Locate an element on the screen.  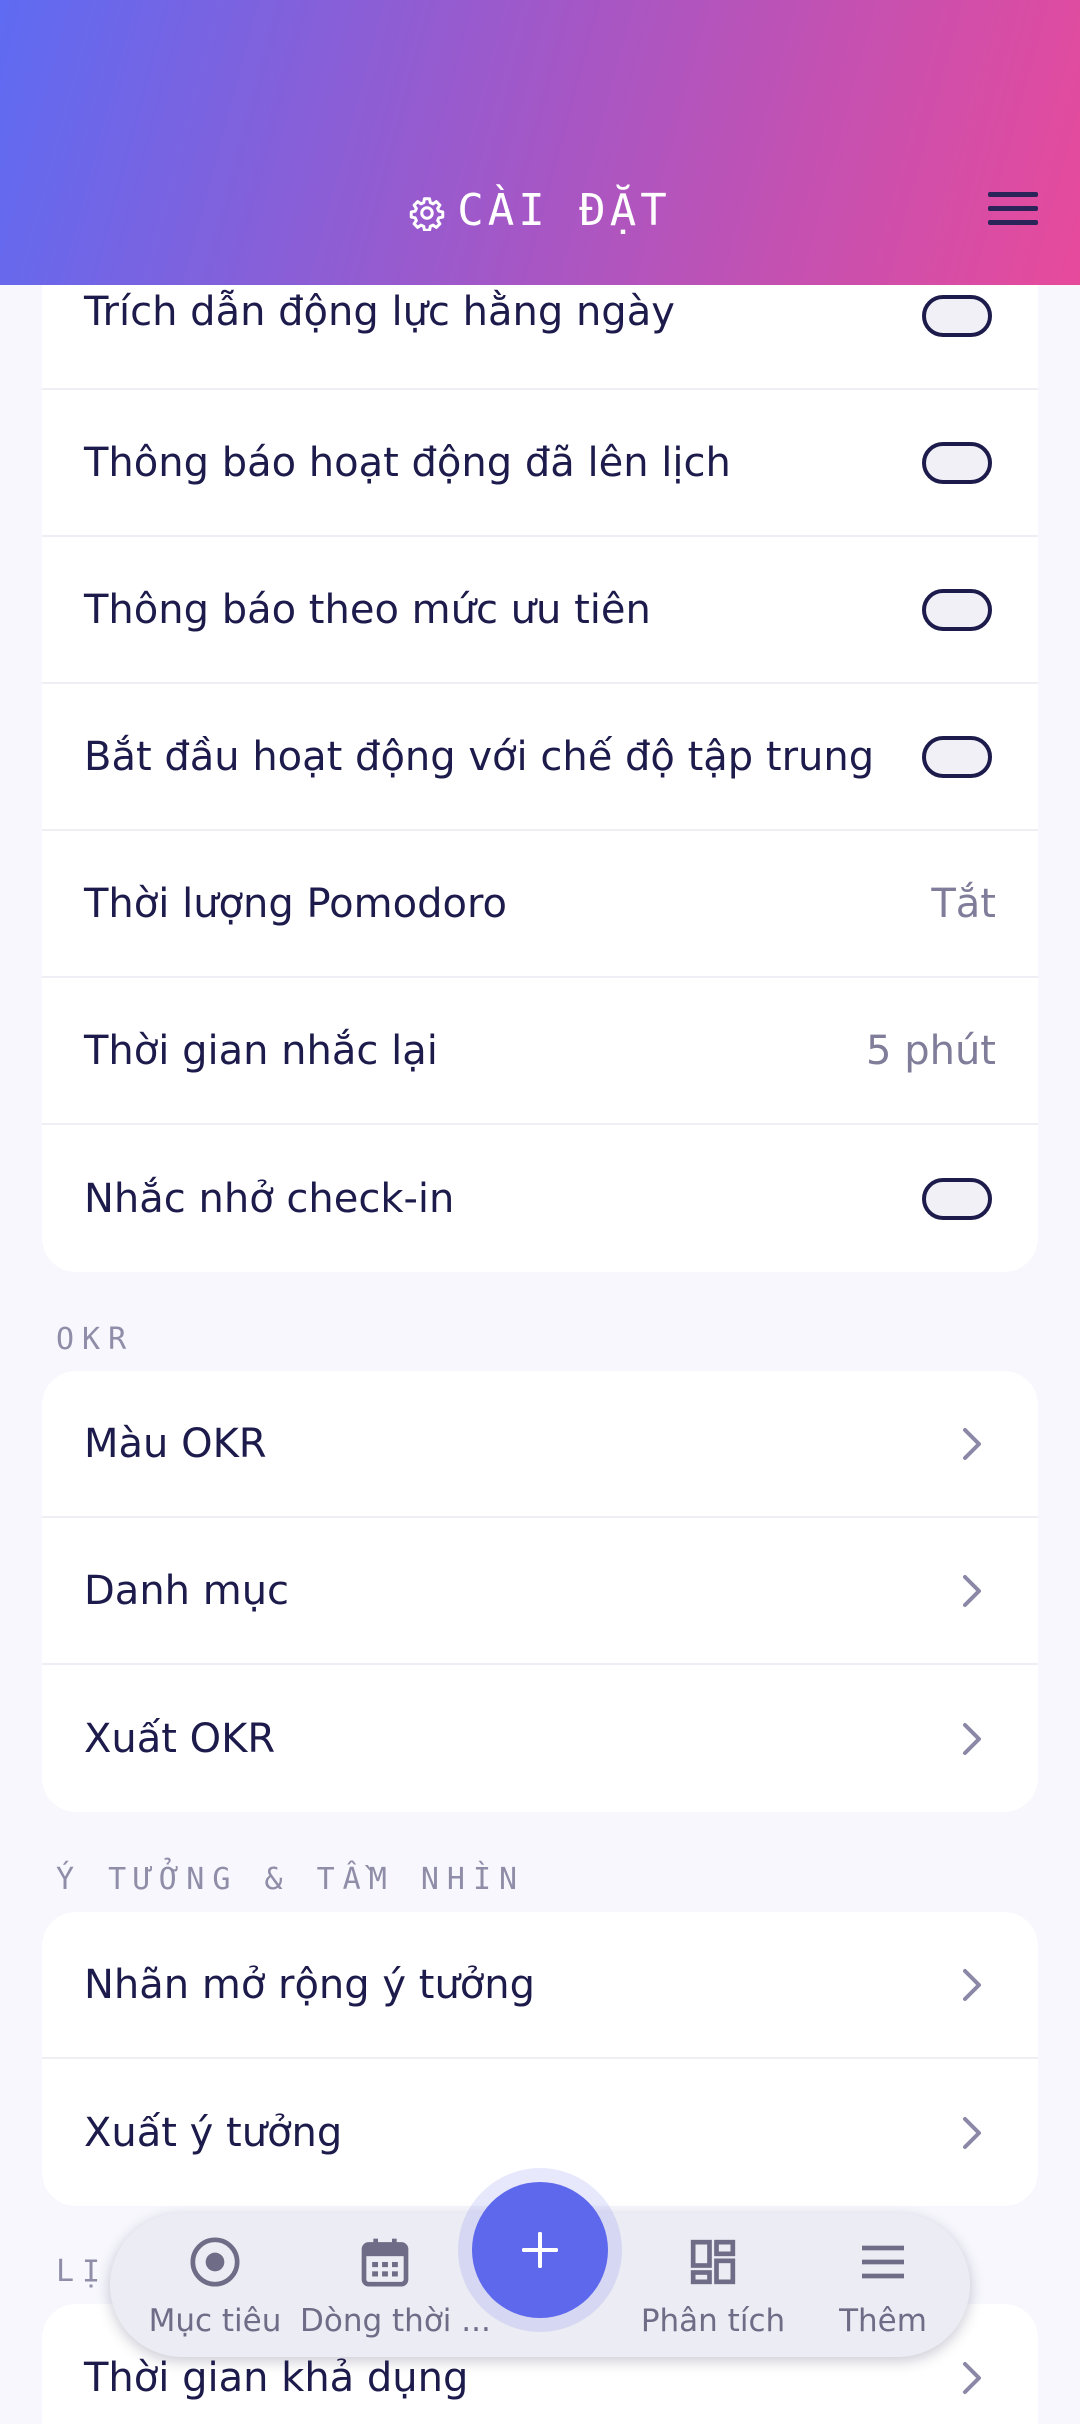
target-icon is located at coordinates (215, 2262).